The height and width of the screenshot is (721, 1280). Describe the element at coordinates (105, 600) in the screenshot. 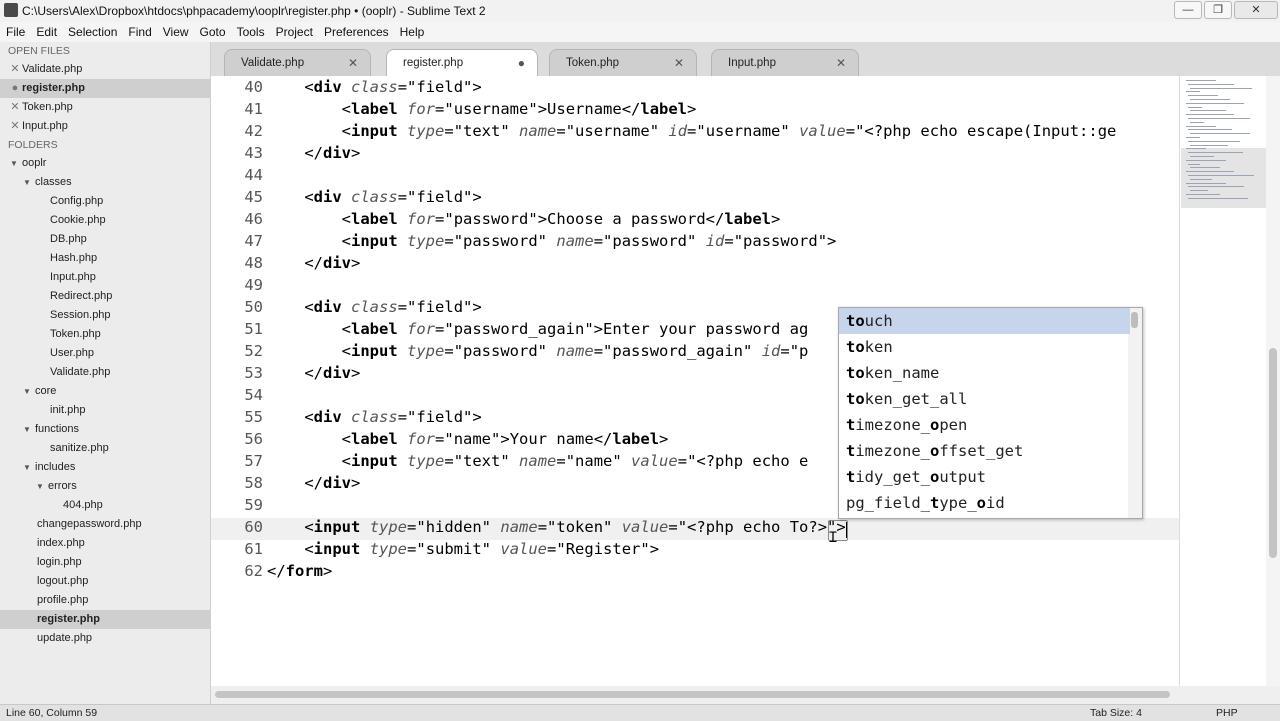

I see `file-item: profile.php` at that location.